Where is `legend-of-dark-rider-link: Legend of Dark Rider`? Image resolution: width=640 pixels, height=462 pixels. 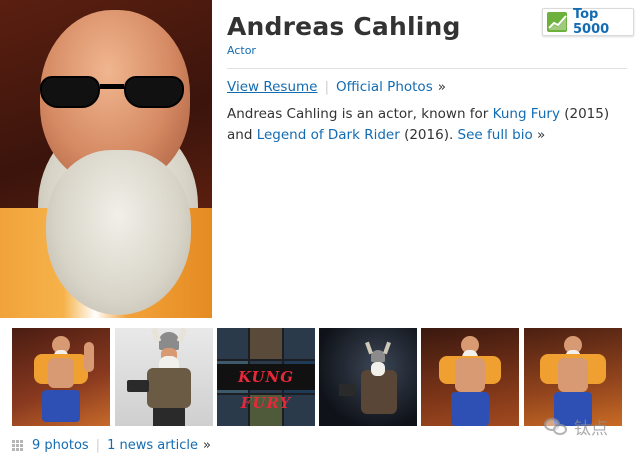 legend-of-dark-rider-link: Legend of Dark Rider is located at coordinates (328, 135).